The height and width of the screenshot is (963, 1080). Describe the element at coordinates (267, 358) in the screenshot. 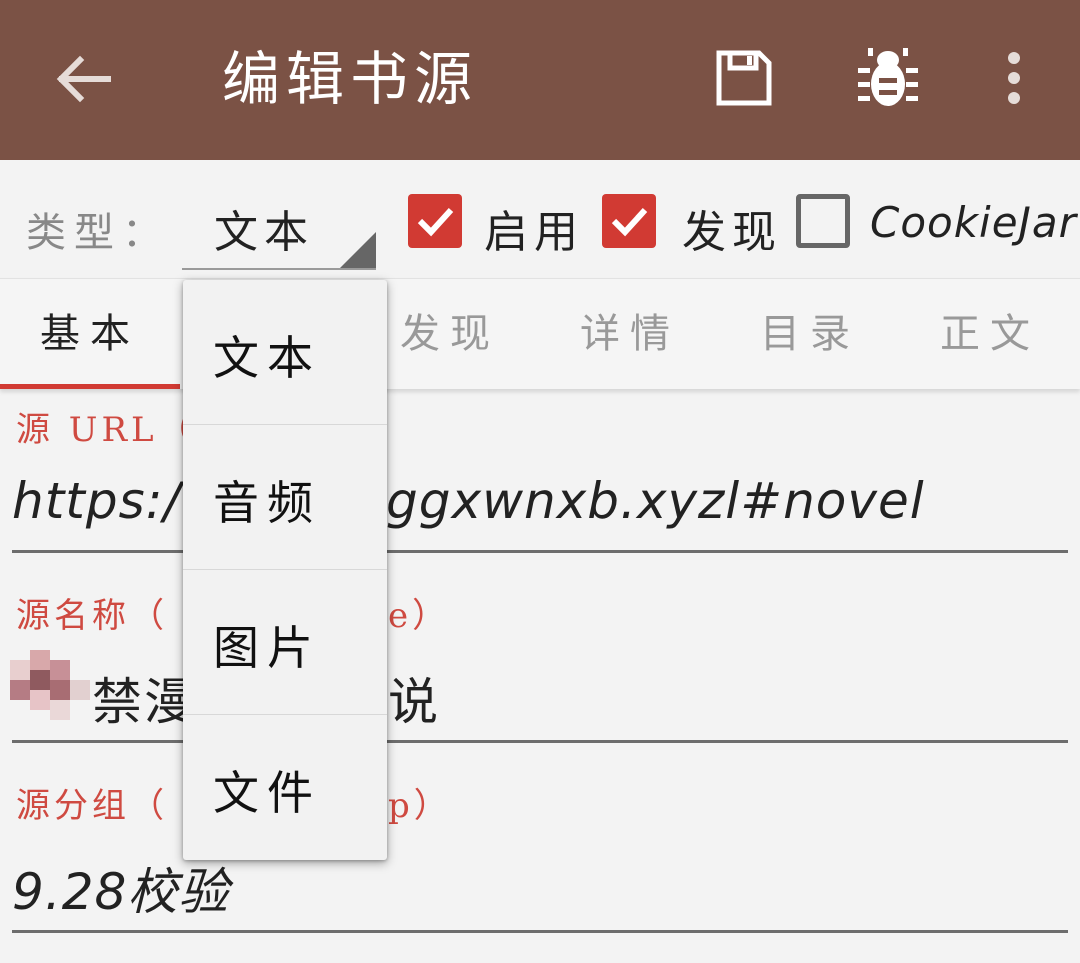

I see `menu-item-label: 文本` at that location.